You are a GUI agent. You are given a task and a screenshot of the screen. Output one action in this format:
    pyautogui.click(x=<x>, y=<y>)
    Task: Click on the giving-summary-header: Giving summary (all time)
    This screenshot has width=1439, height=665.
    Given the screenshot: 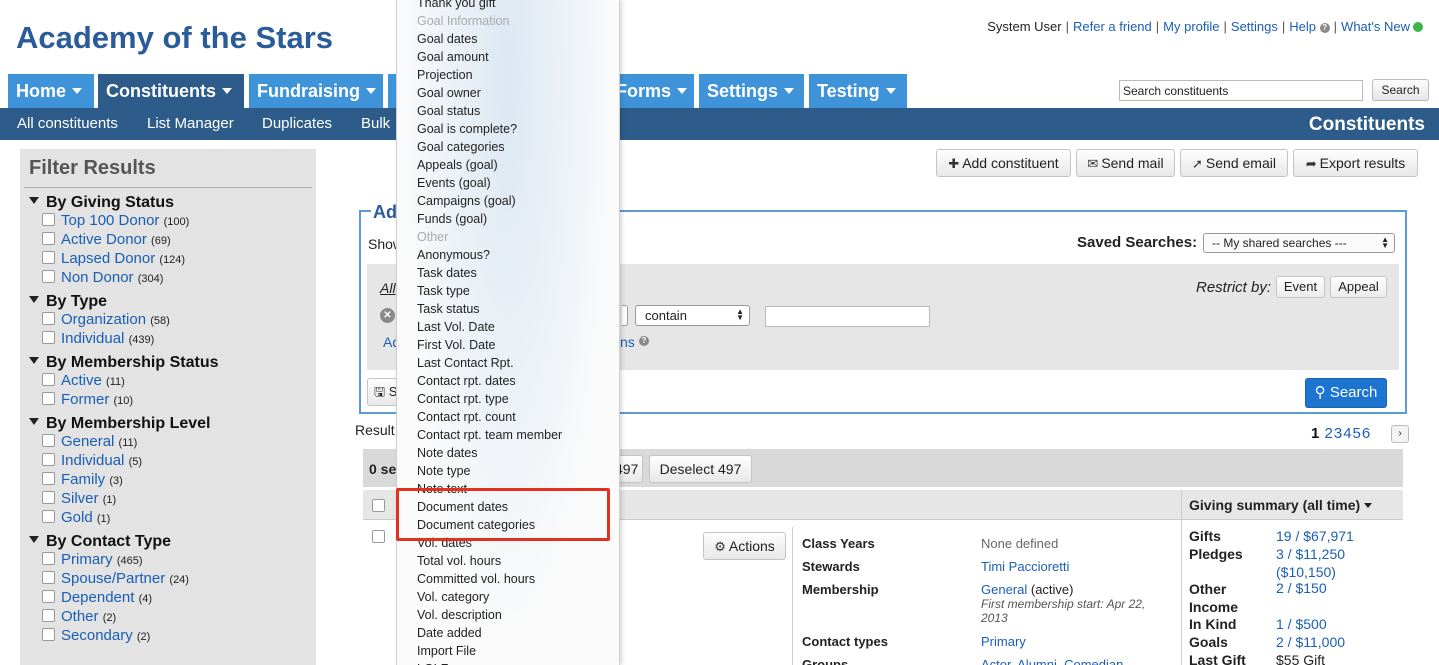 What is the action you would take?
    pyautogui.click(x=1281, y=505)
    